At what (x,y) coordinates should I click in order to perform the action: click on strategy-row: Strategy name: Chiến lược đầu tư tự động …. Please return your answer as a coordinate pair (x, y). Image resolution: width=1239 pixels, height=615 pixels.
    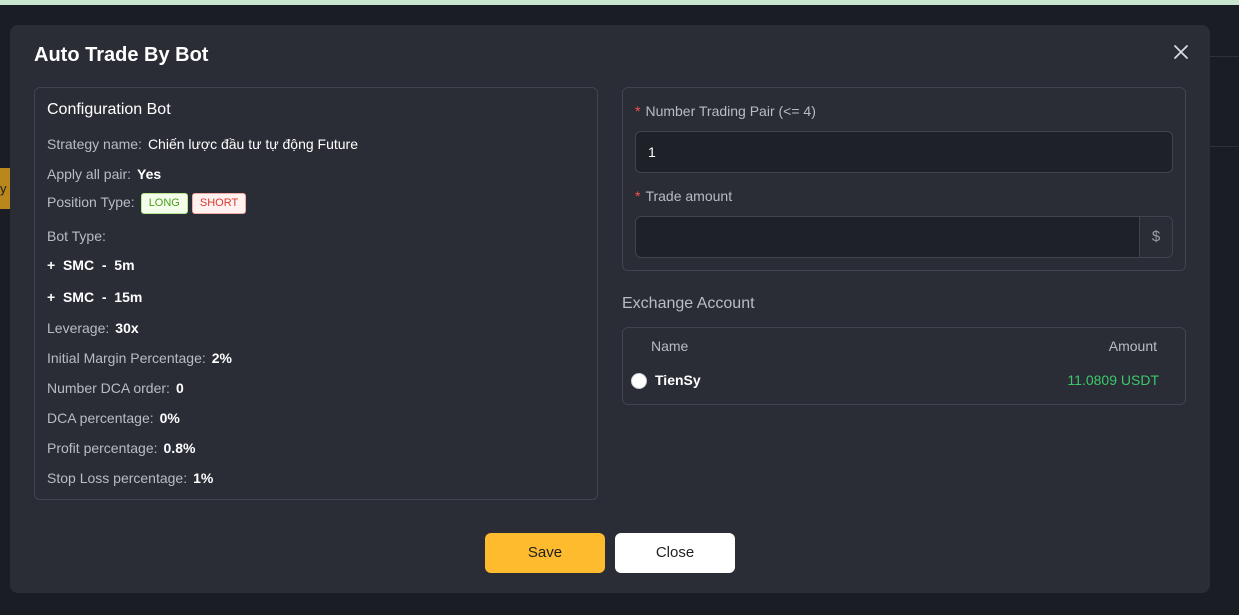
    Looking at the image, I should click on (202, 144).